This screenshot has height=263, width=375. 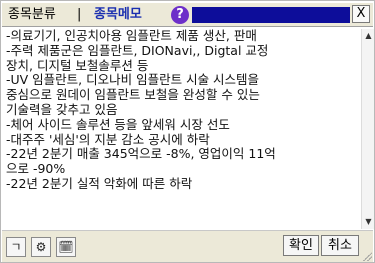 What do you see at coordinates (361, 14) in the screenshot?
I see `close-button: X` at bounding box center [361, 14].